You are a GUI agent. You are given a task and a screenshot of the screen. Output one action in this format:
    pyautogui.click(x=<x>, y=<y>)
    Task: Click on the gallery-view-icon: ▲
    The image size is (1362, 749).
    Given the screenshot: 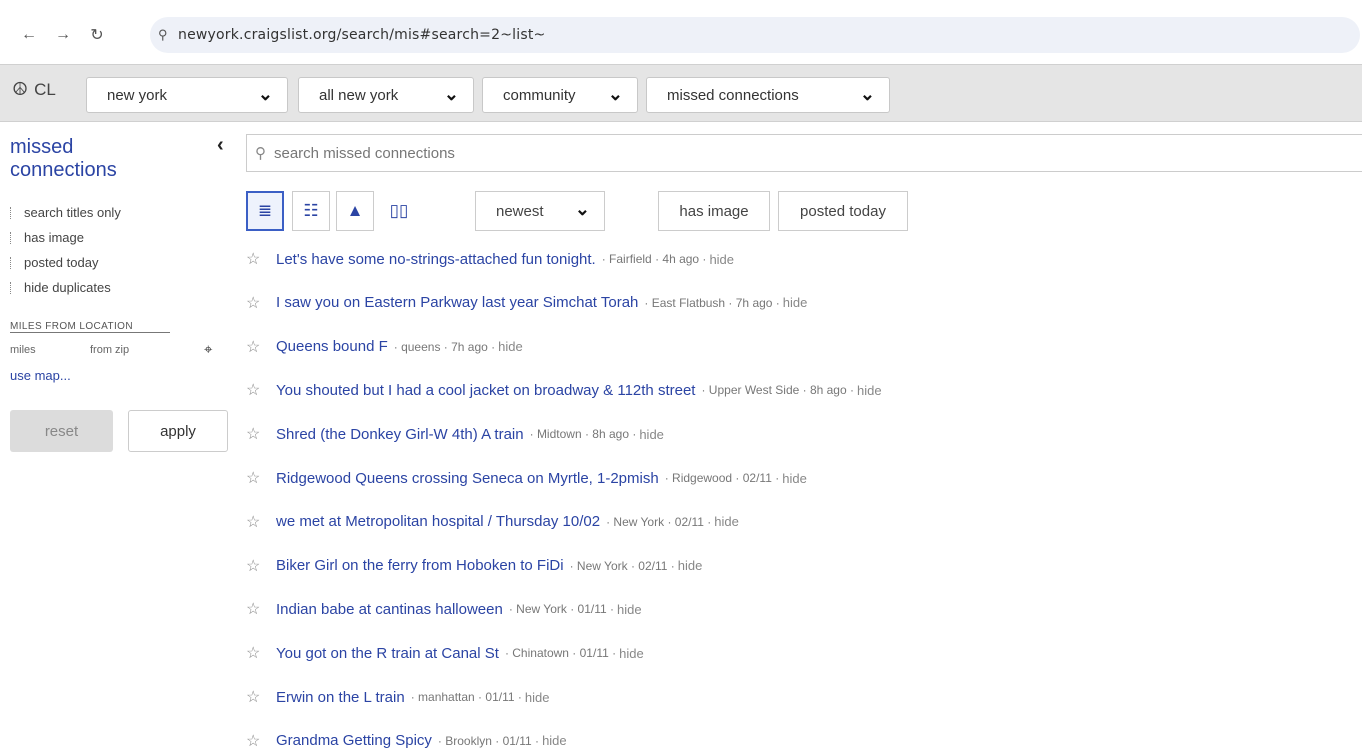 What is the action you would take?
    pyautogui.click(x=355, y=210)
    